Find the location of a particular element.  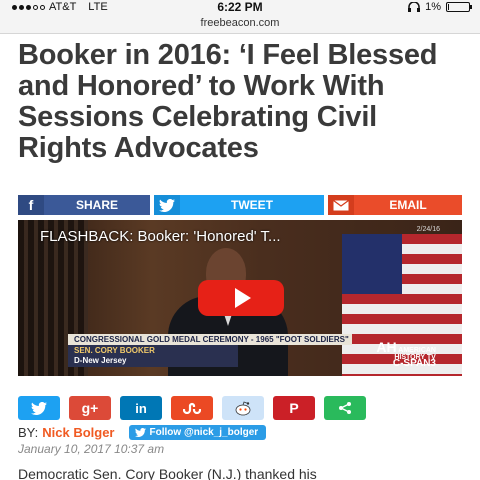

flag-canton is located at coordinates (372, 264).